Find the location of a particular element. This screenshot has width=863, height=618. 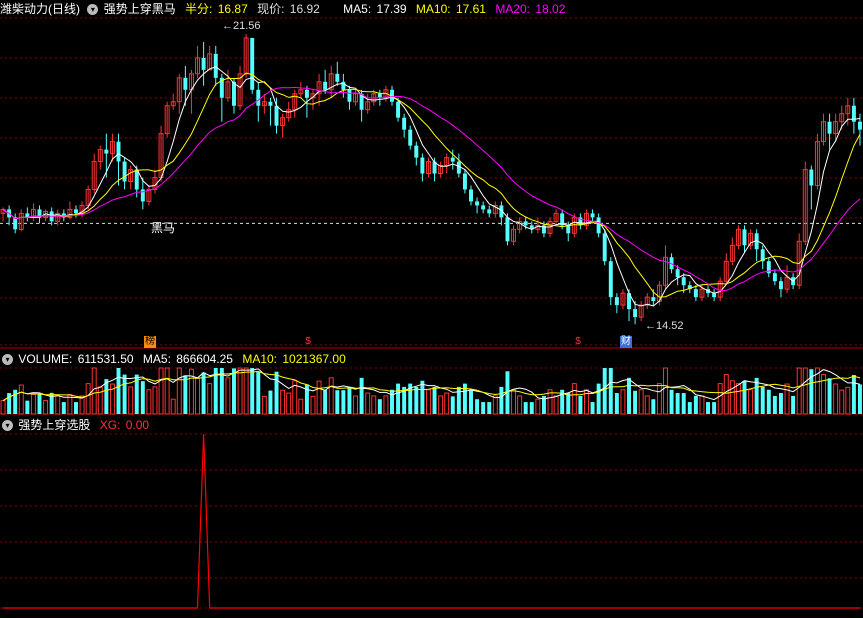

cai-tag: 财 is located at coordinates (626, 342).